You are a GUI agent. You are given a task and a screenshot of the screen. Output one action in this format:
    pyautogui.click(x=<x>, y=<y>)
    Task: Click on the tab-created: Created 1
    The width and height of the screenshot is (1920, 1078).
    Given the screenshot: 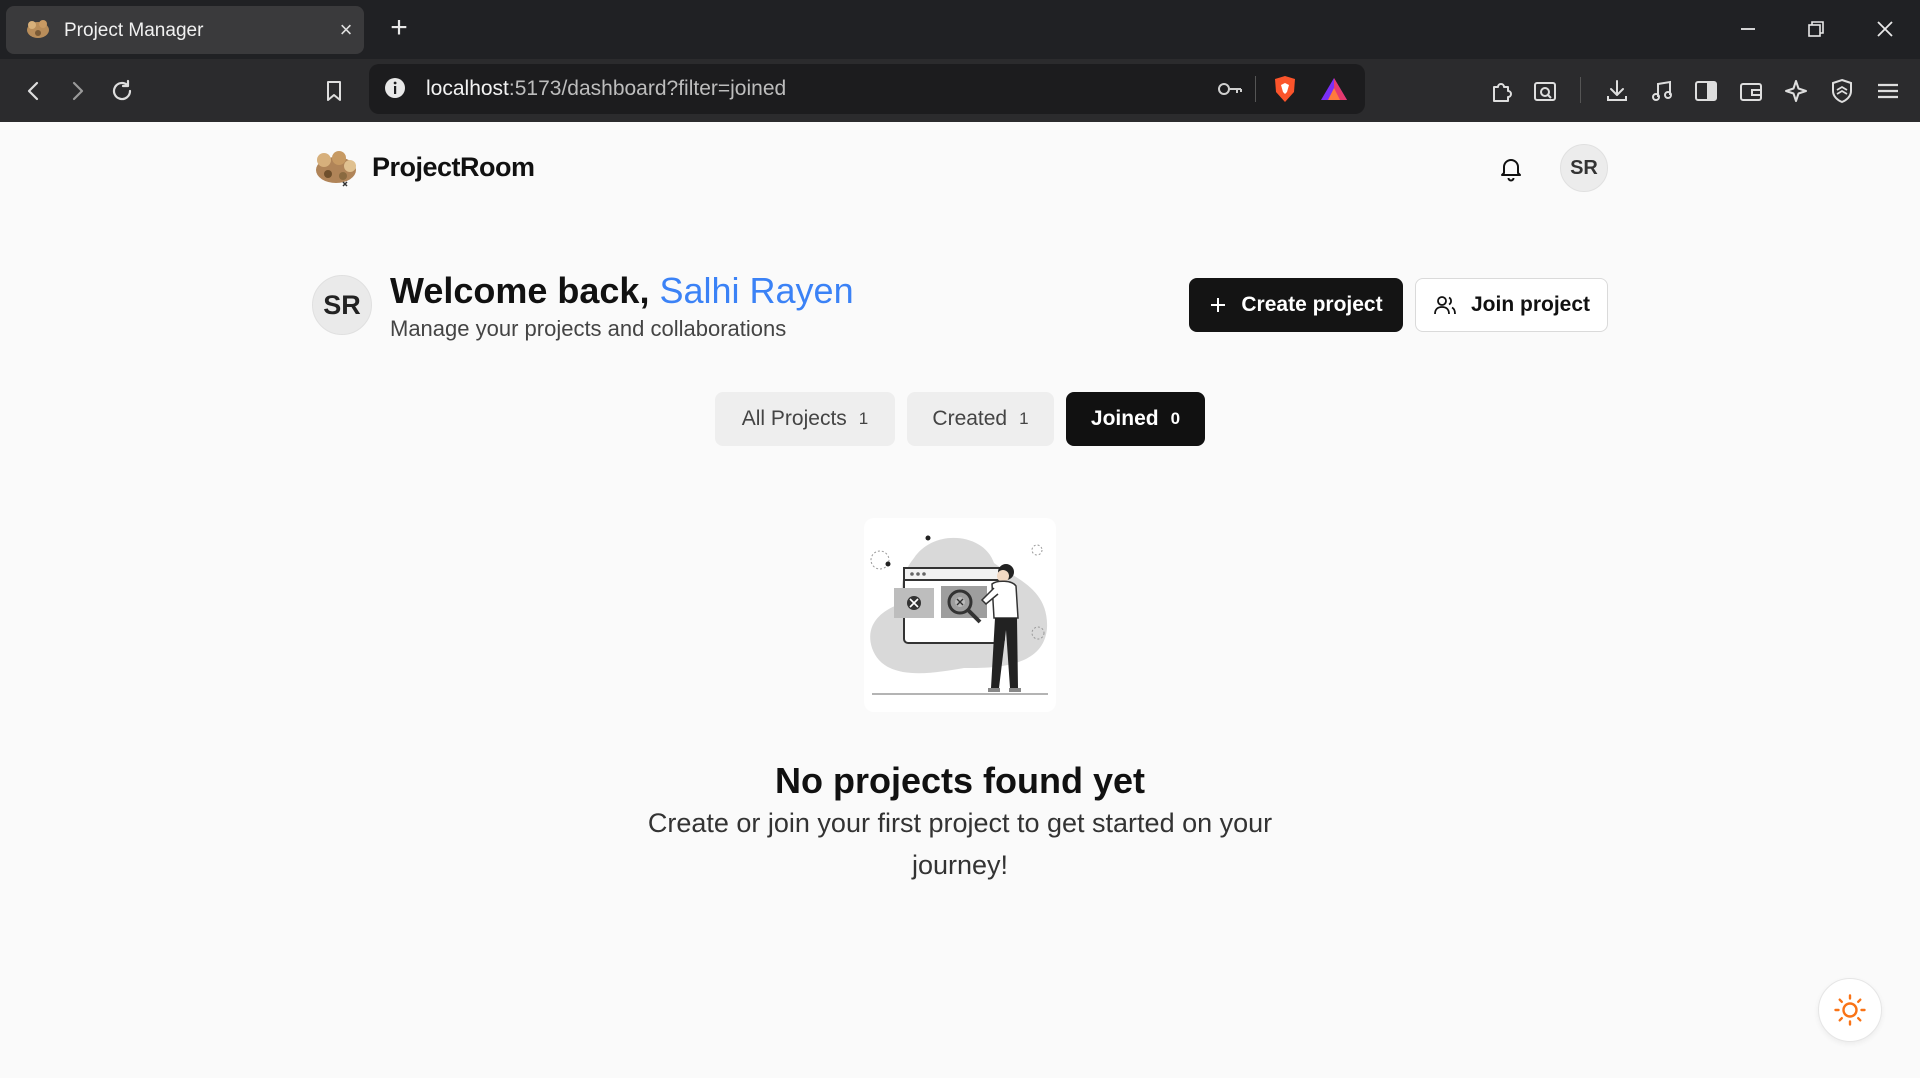 What is the action you would take?
    pyautogui.click(x=980, y=419)
    